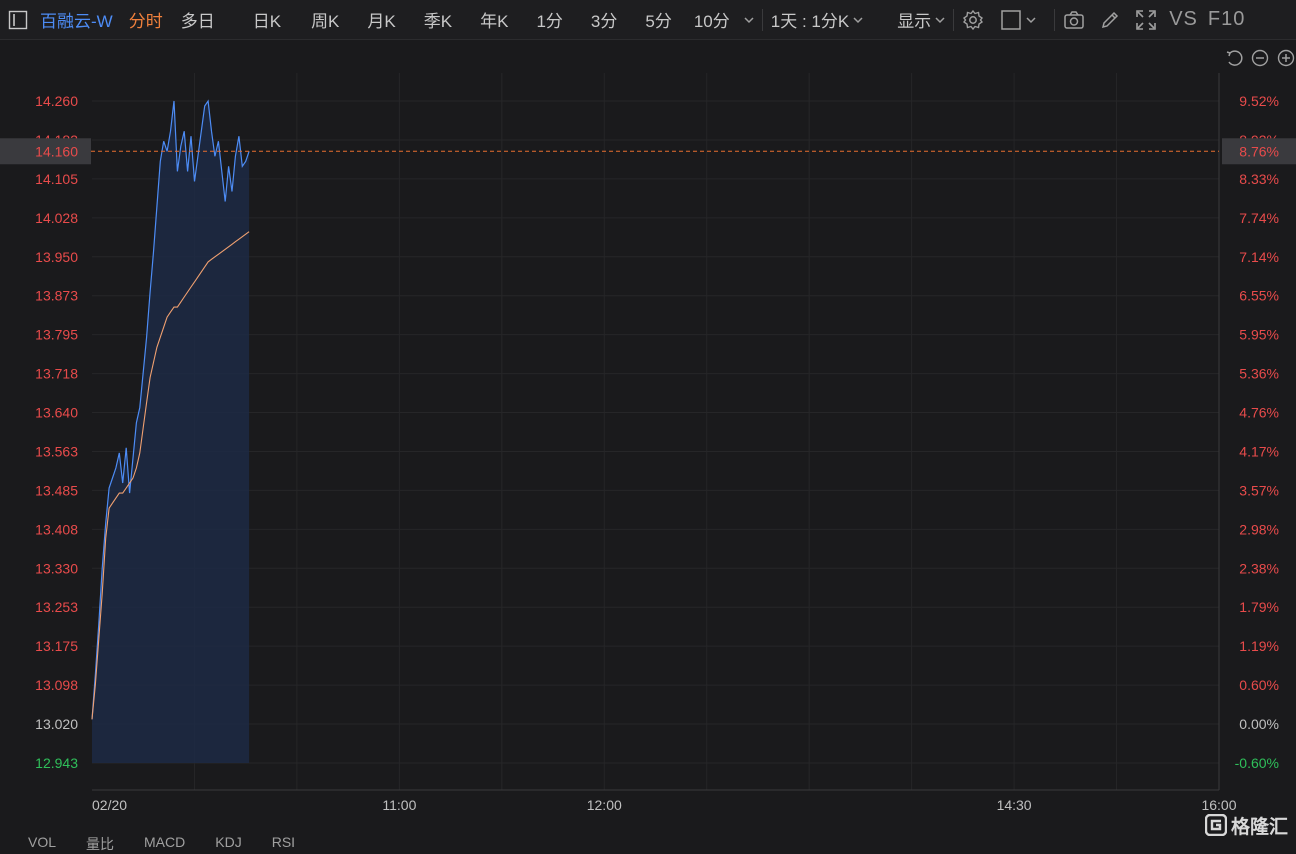 The width and height of the screenshot is (1296, 854). I want to click on current-price-label: 14.160, so click(56, 151).